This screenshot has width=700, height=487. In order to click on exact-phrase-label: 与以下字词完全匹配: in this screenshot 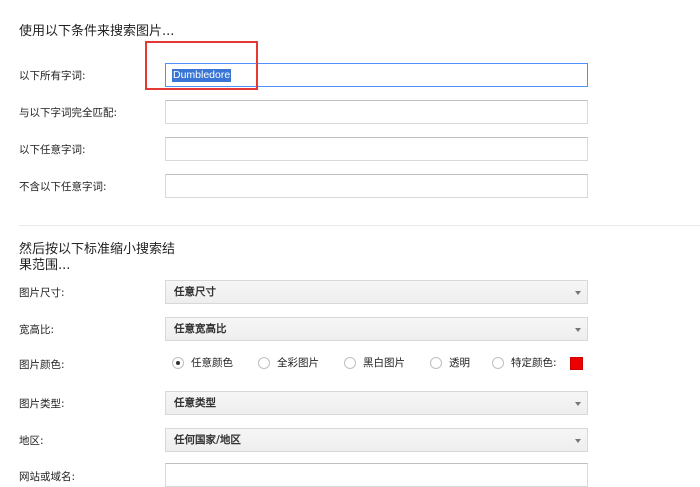, I will do `click(68, 113)`.